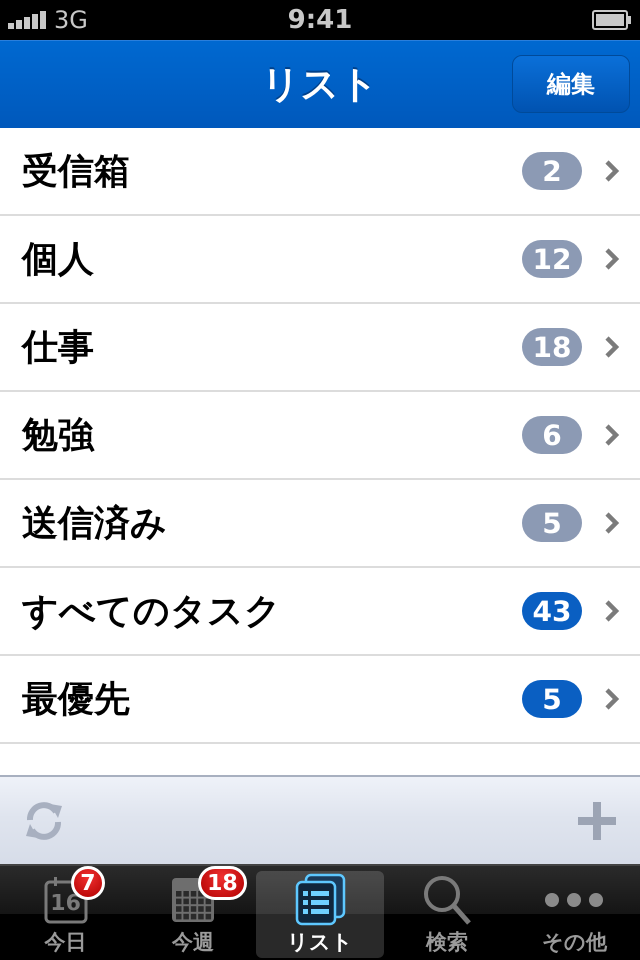  What do you see at coordinates (320, 612) in the screenshot?
I see `list-row: すべてのタスク 43` at bounding box center [320, 612].